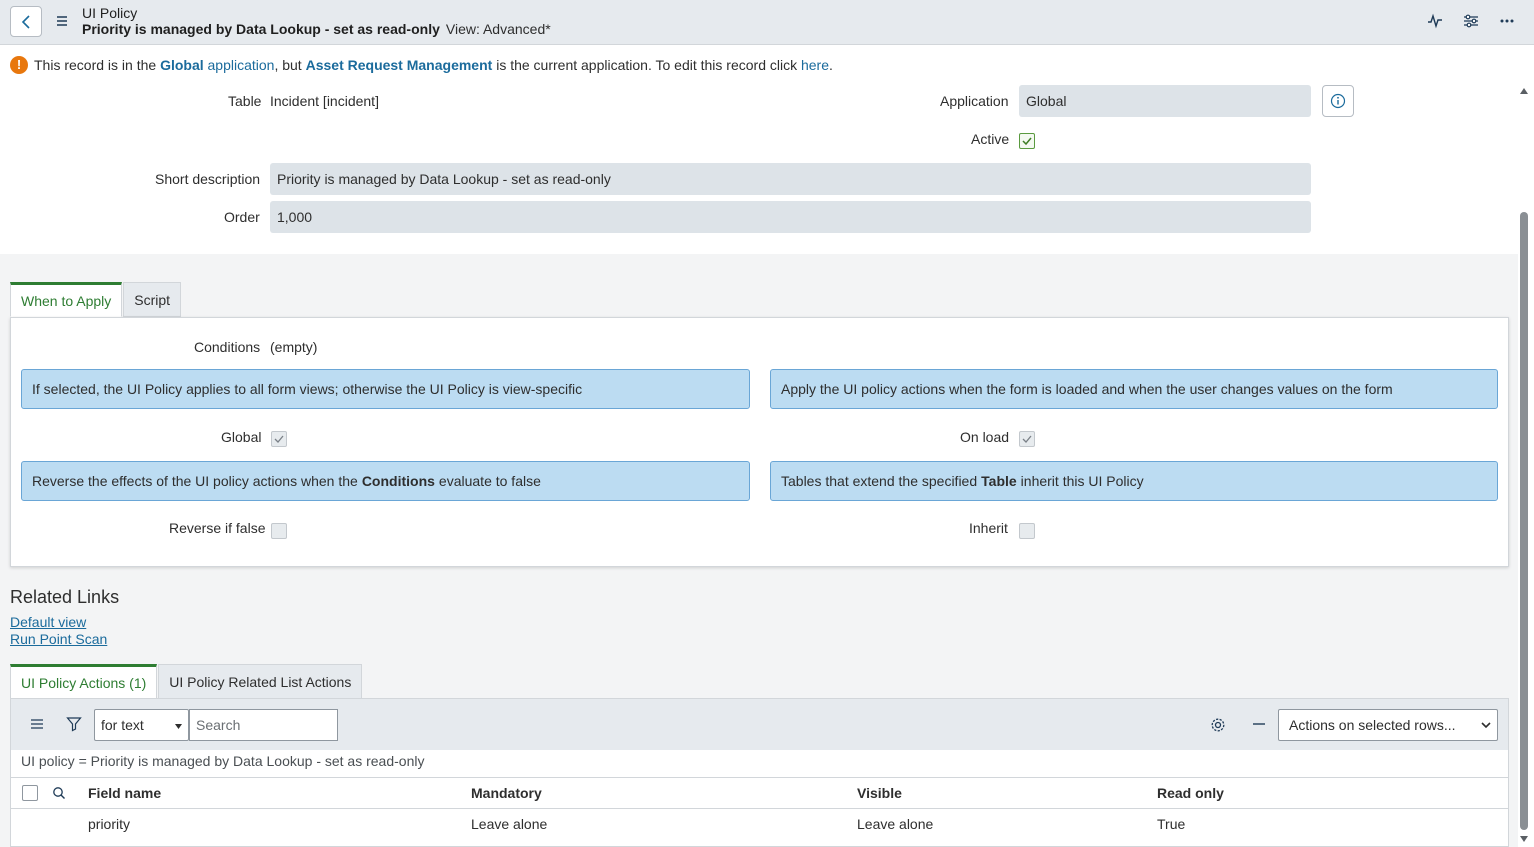 The width and height of the screenshot is (1534, 847). Describe the element at coordinates (815, 65) in the screenshot. I see `banner-here-link: here` at that location.